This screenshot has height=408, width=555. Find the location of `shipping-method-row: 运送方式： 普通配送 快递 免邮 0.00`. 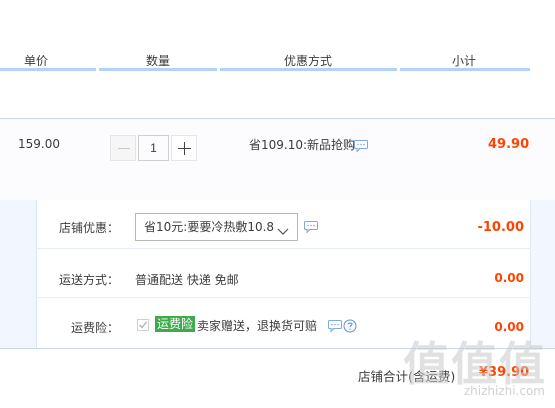

shipping-method-row: 运送方式： 普通配送 快递 免邮 0.00 is located at coordinates (284, 273).